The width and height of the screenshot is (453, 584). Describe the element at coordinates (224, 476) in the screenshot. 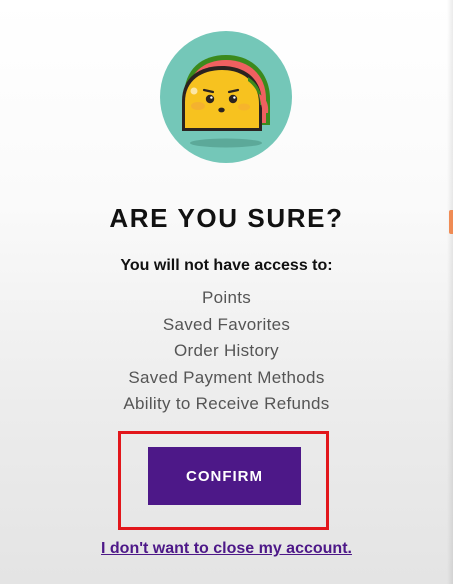

I see `confirm-button: CONFIRM` at that location.